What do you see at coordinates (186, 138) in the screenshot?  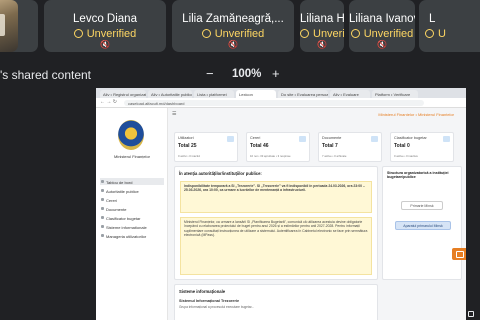 I see `stat-title: Utilizatori` at bounding box center [186, 138].